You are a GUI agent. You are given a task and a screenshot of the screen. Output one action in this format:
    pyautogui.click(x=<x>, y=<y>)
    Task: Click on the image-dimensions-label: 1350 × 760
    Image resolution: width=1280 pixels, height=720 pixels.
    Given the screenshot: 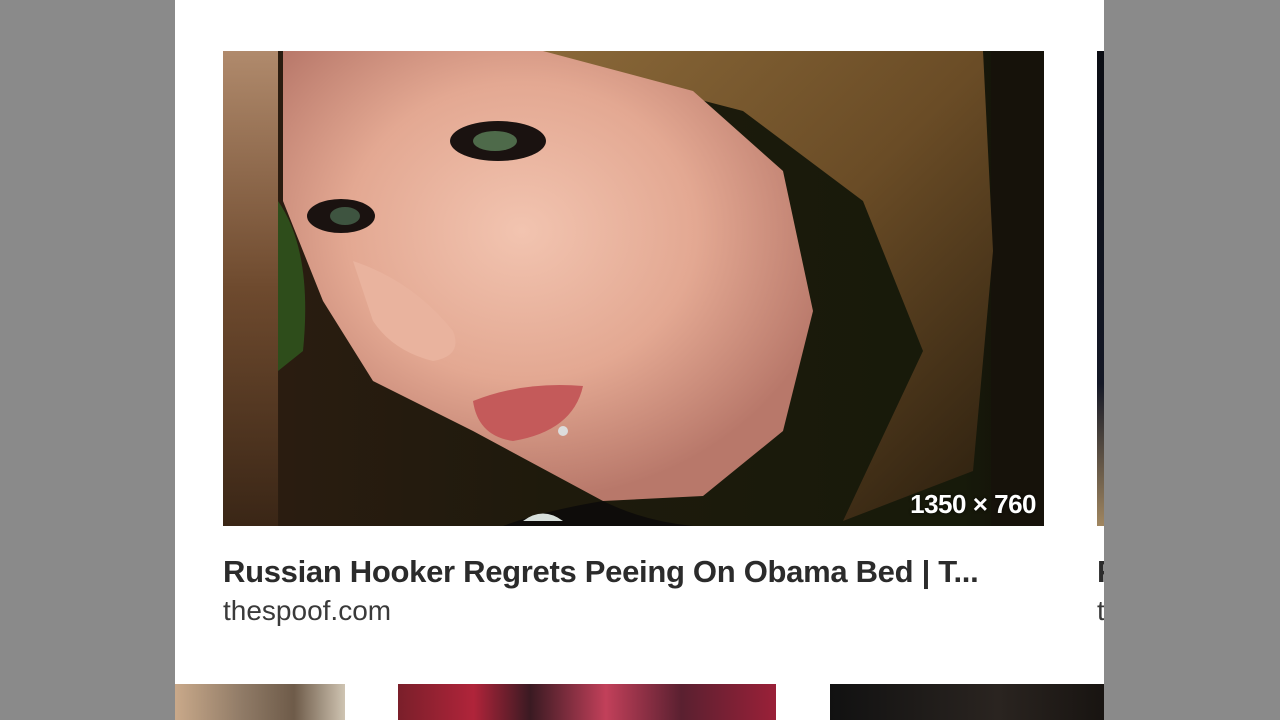 What is the action you would take?
    pyautogui.click(x=973, y=504)
    